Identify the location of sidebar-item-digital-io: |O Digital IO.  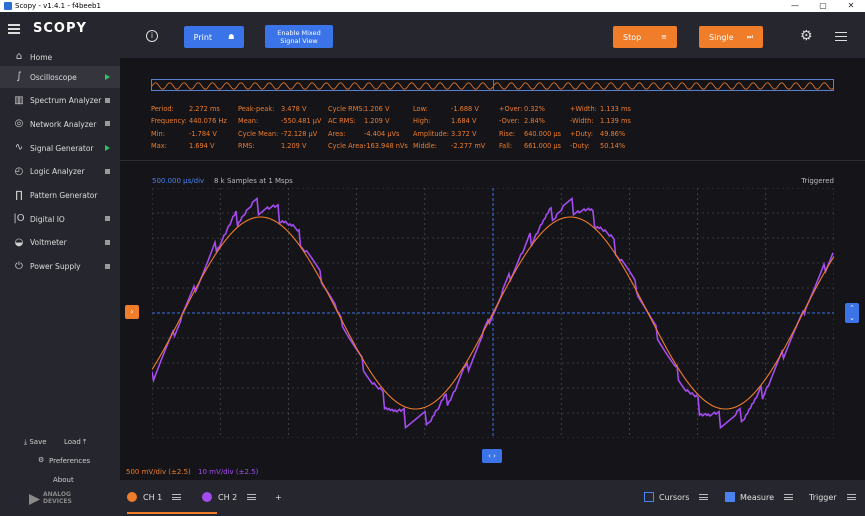
(60, 219).